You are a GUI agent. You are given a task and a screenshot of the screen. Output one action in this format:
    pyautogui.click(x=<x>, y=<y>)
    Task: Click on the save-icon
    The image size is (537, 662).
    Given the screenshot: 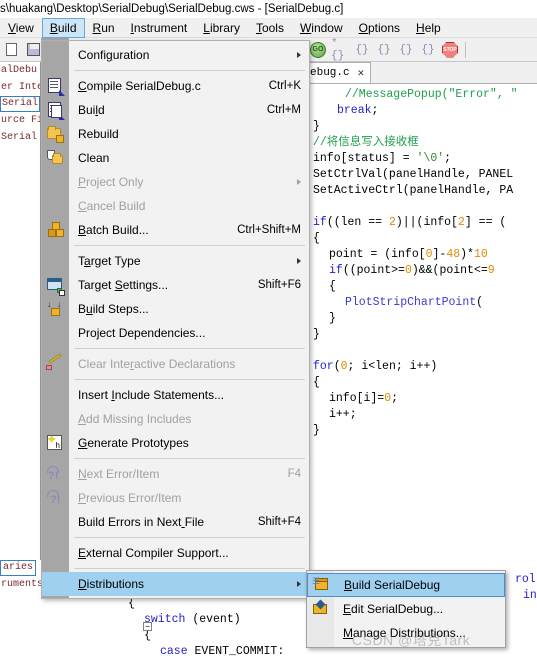 What is the action you would take?
    pyautogui.click(x=33, y=50)
    